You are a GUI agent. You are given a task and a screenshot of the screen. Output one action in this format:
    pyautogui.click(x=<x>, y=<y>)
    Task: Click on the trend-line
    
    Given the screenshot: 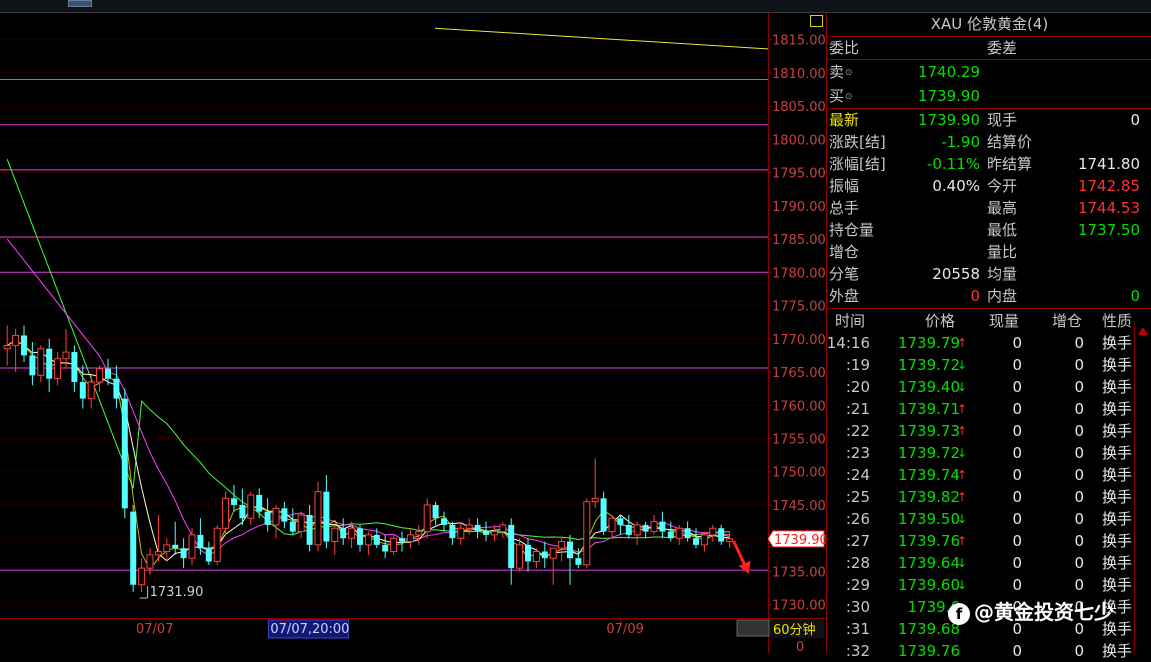 What is the action you would take?
    pyautogui.click(x=601, y=38)
    